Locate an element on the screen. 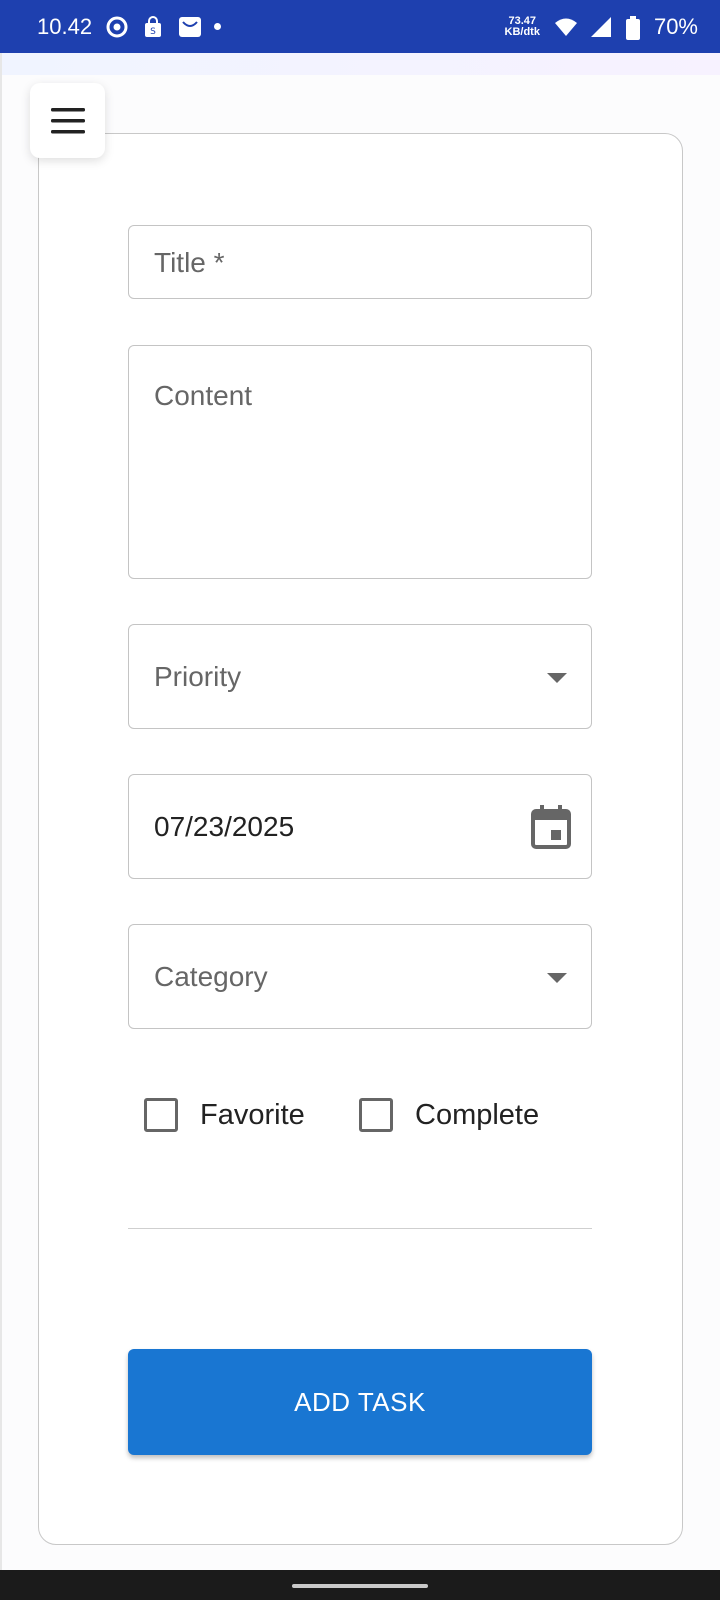 The image size is (720, 1600). complete-label: Complete is located at coordinates (477, 1115).